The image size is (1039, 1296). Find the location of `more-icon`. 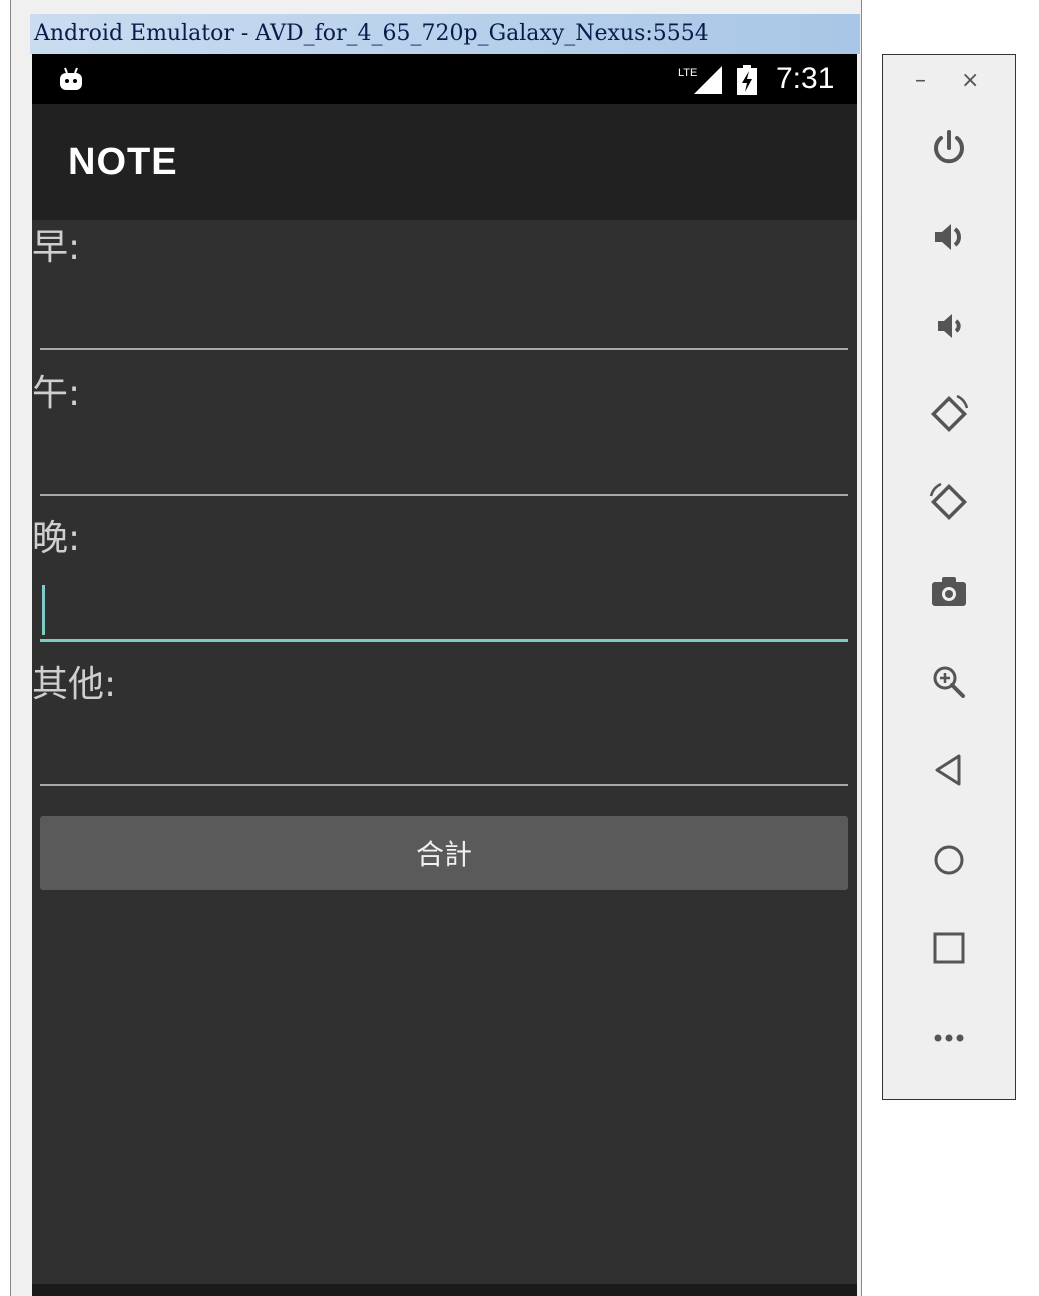

more-icon is located at coordinates (949, 1038).